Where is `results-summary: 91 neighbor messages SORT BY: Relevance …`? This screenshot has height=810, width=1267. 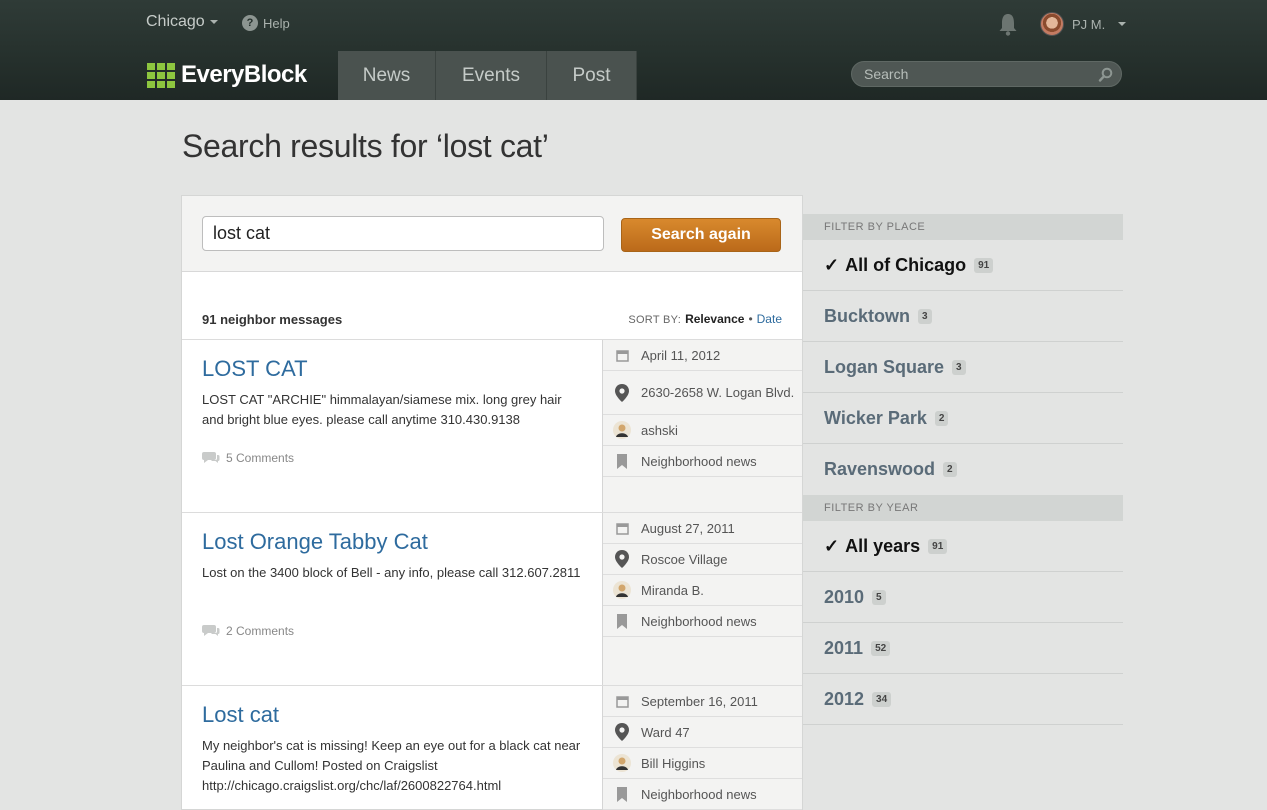
results-summary: 91 neighbor messages SORT BY: Relevance … is located at coordinates (492, 306).